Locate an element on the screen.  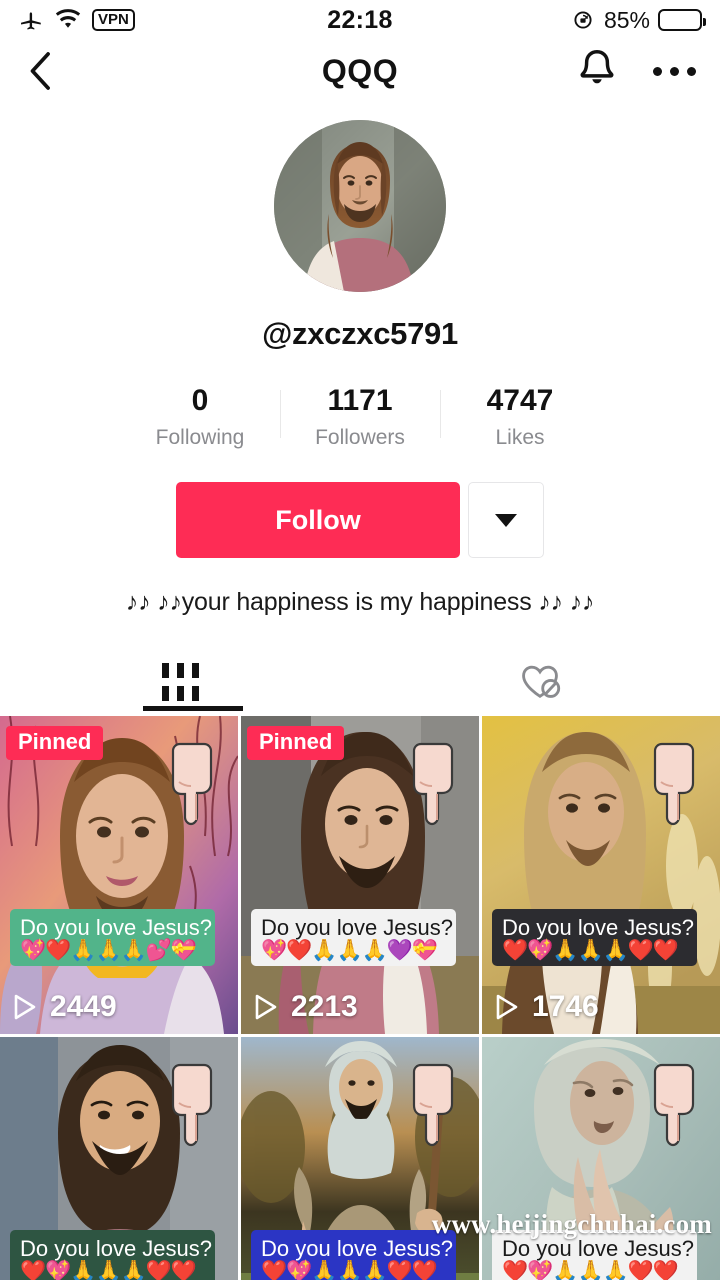
back-chevron-icon is located at coordinates (40, 71).